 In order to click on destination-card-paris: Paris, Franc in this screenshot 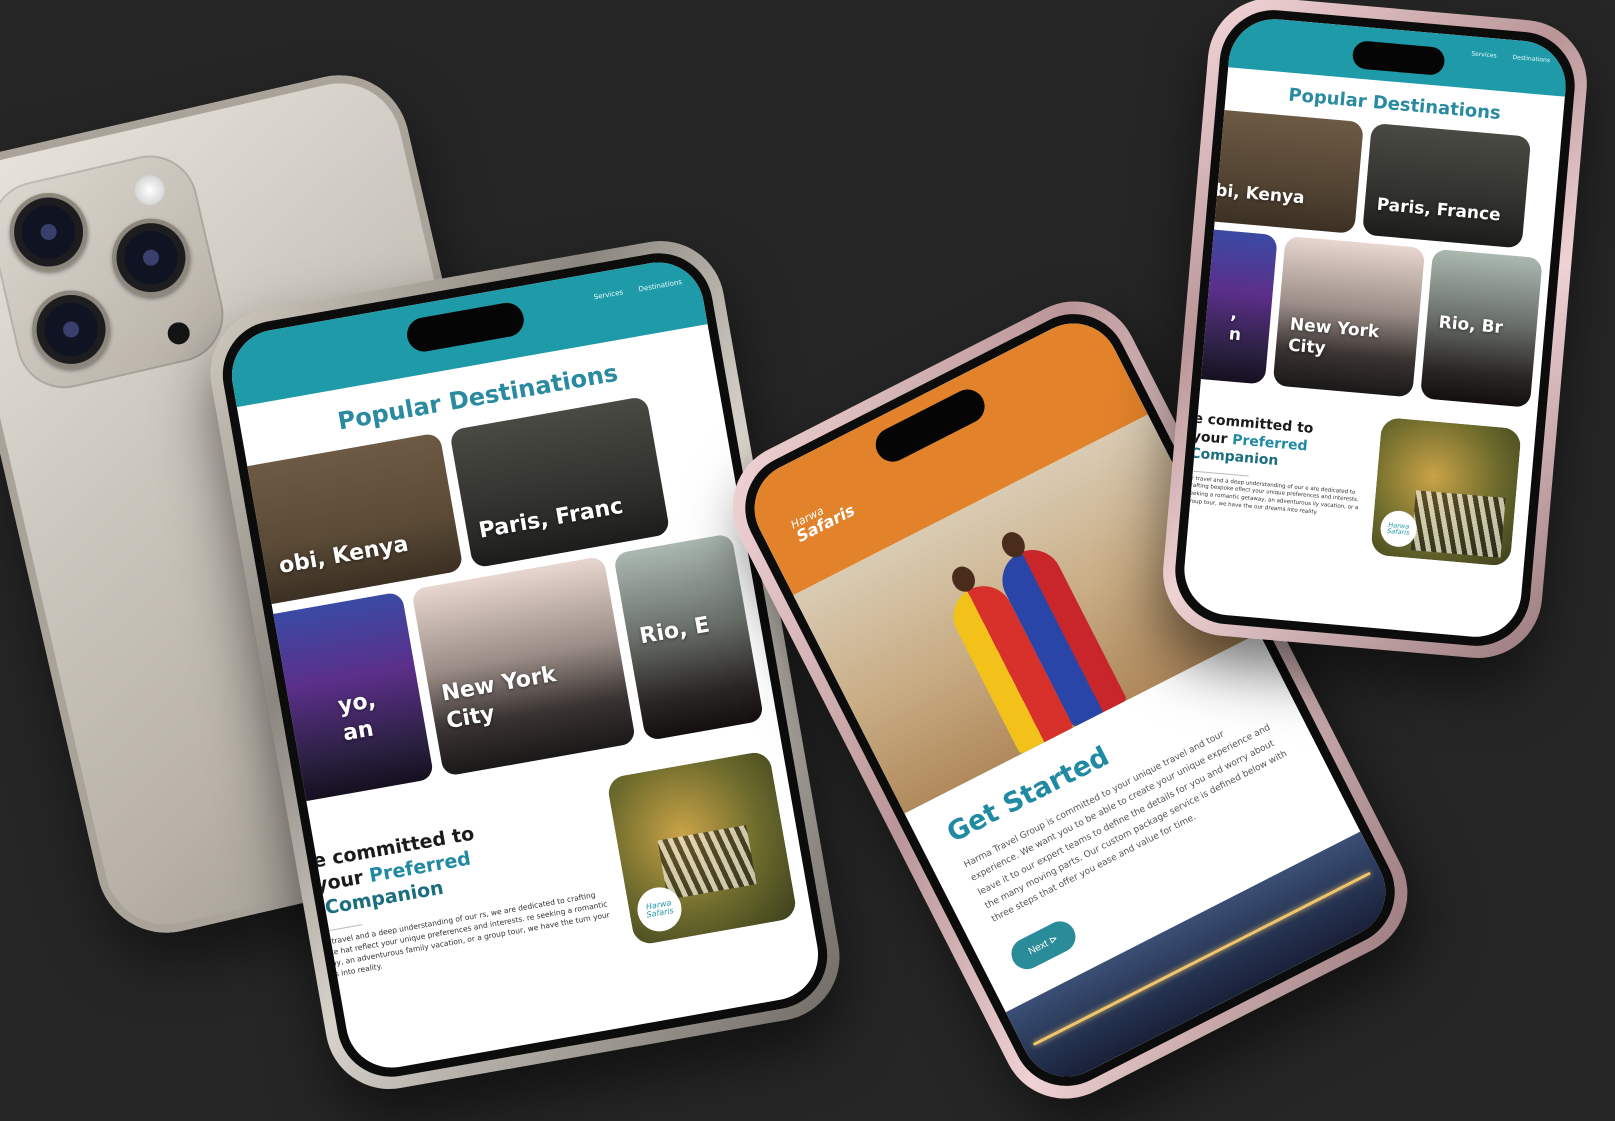, I will do `click(560, 482)`.